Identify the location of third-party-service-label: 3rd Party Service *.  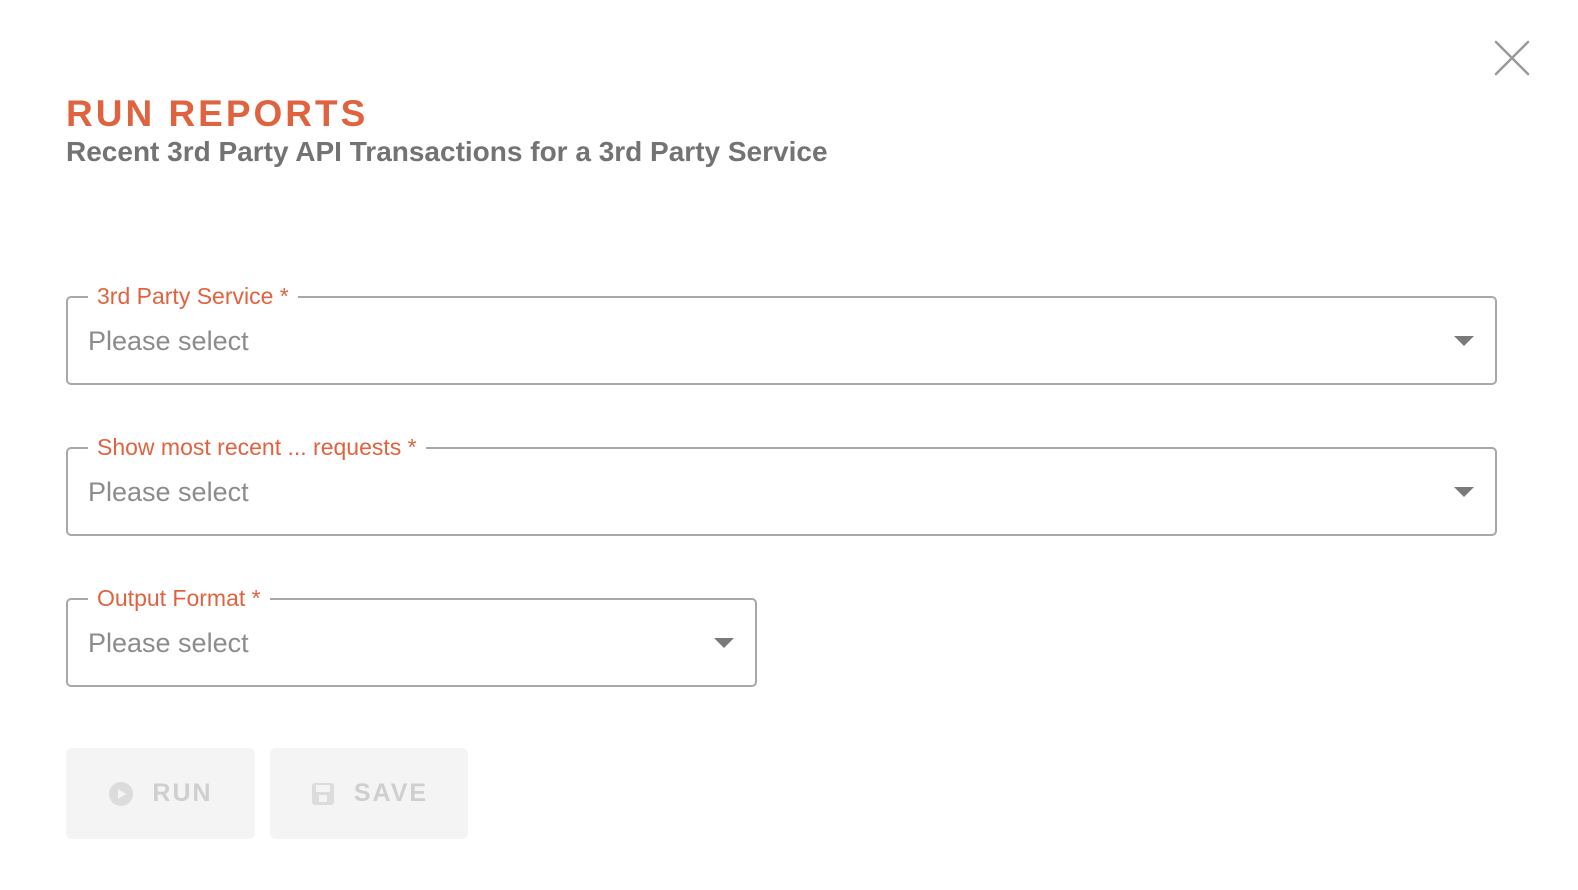
(193, 296).